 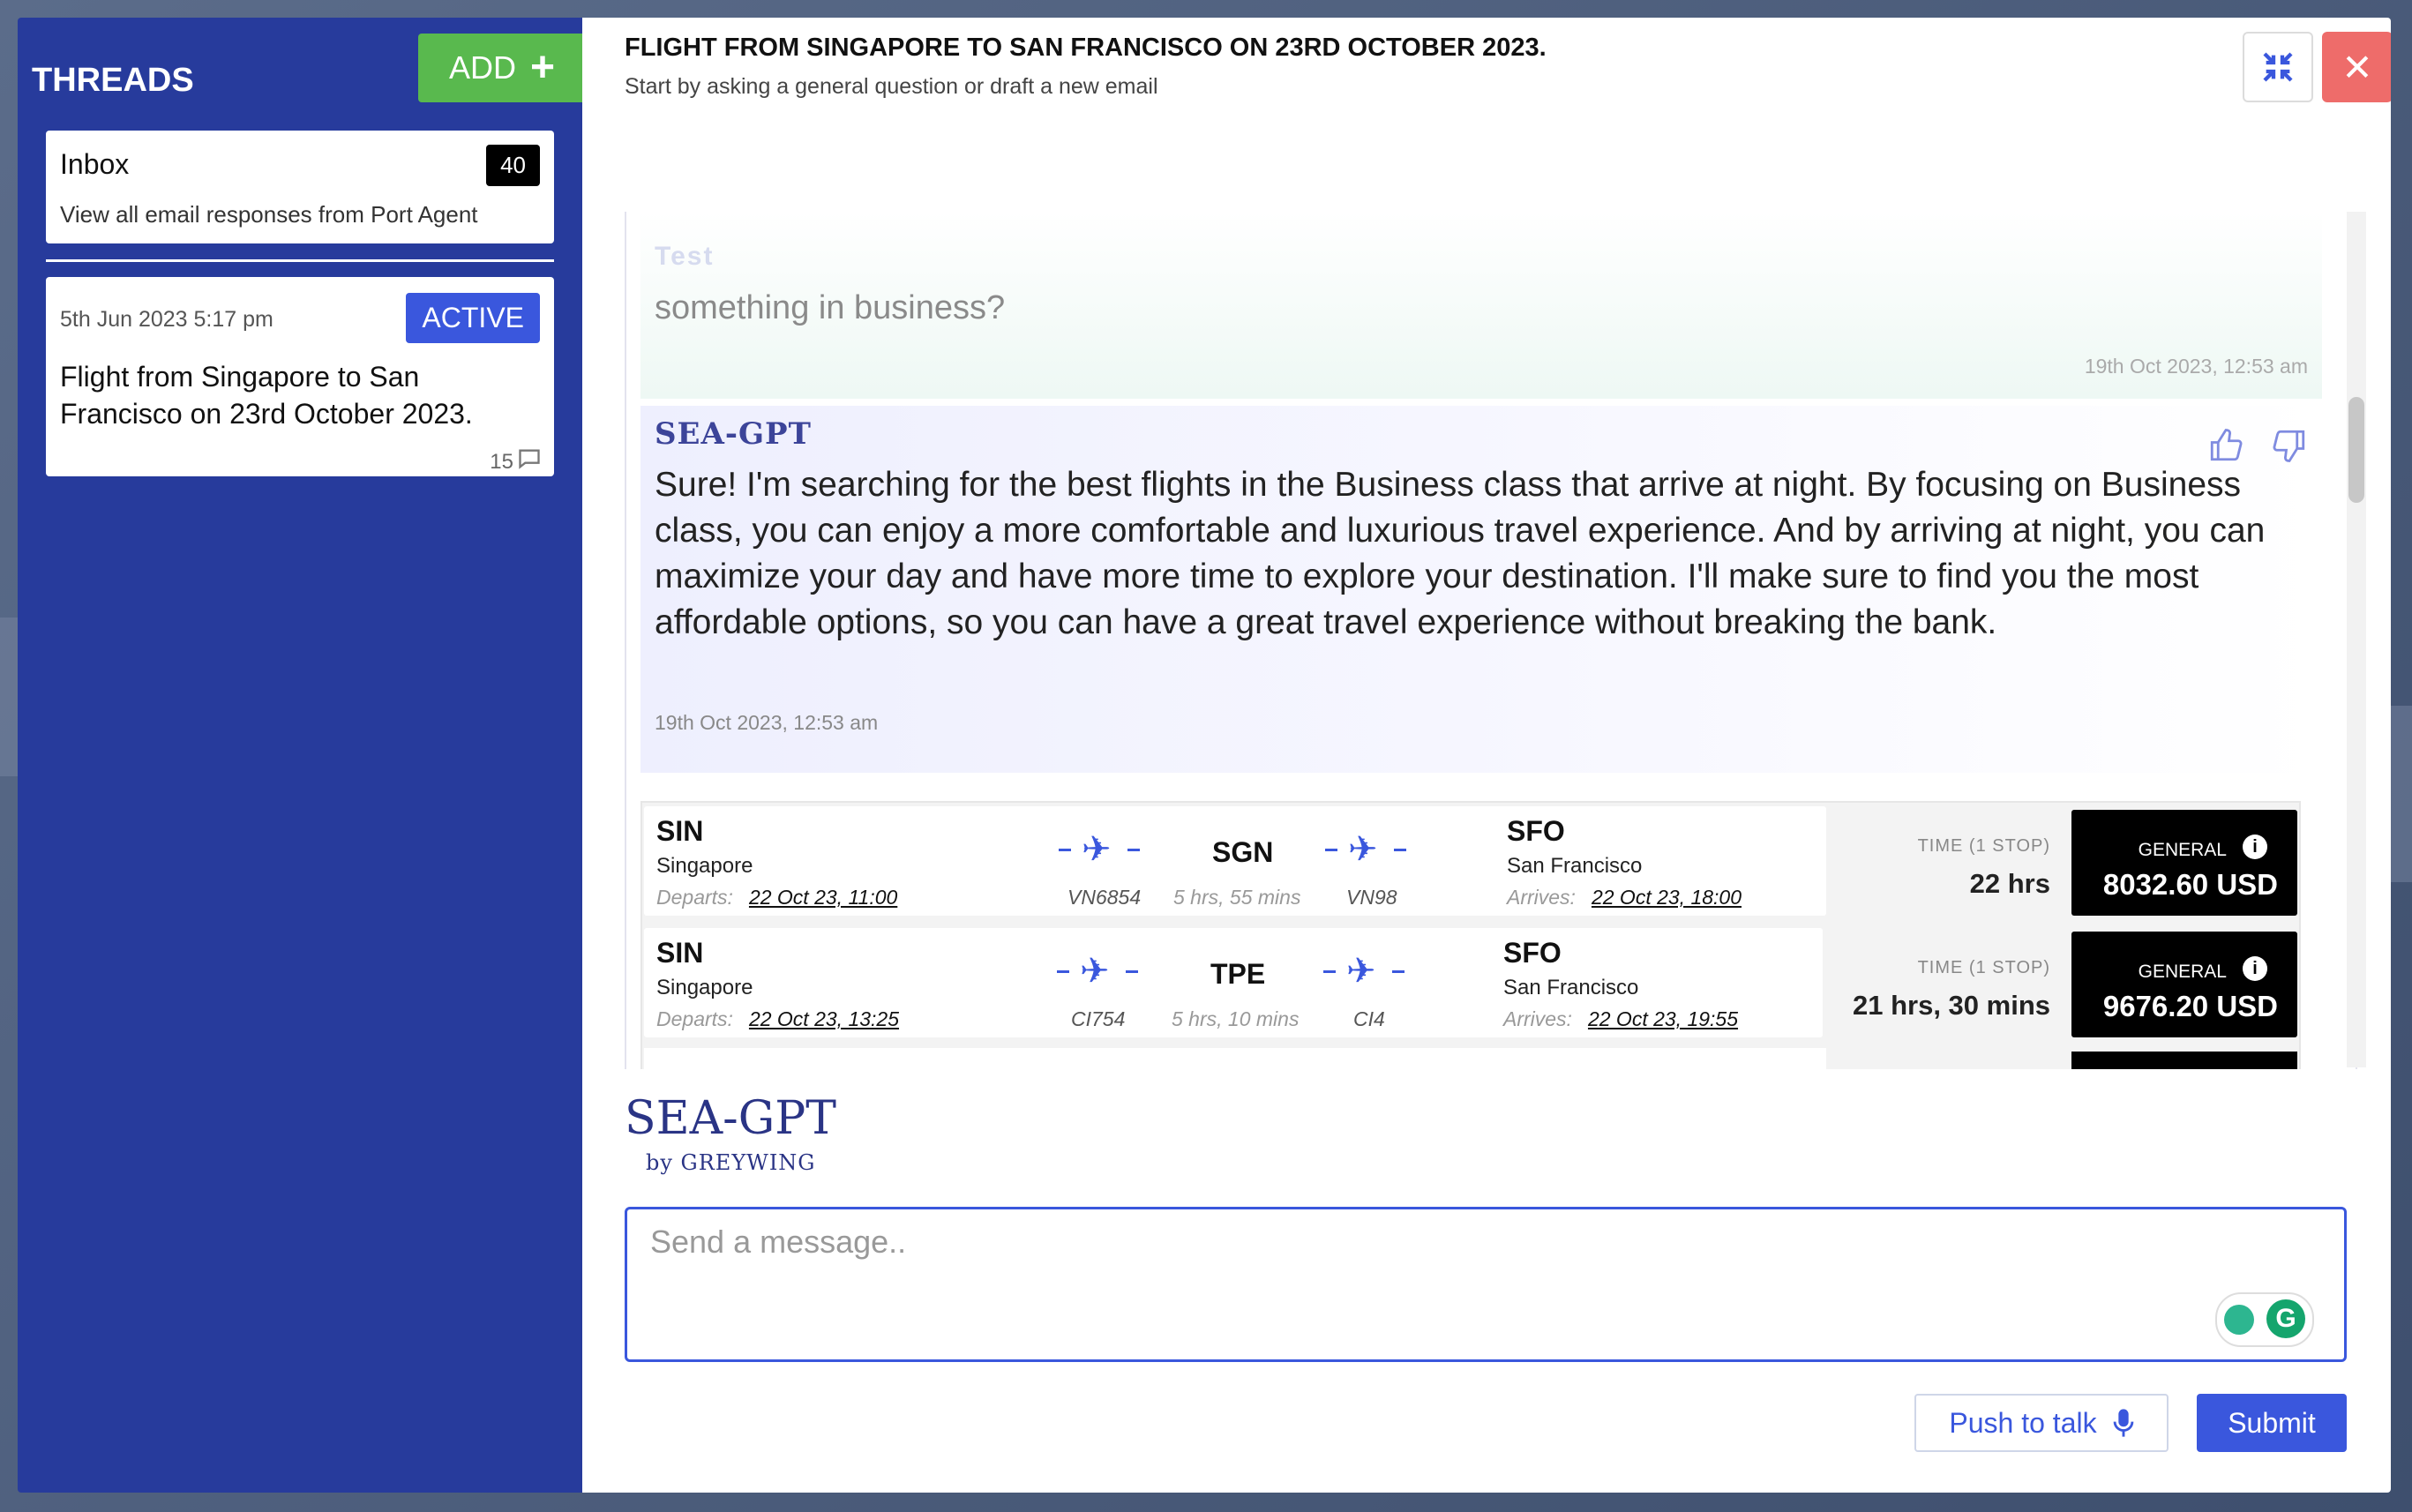 I want to click on comment-icon, so click(x=529, y=459).